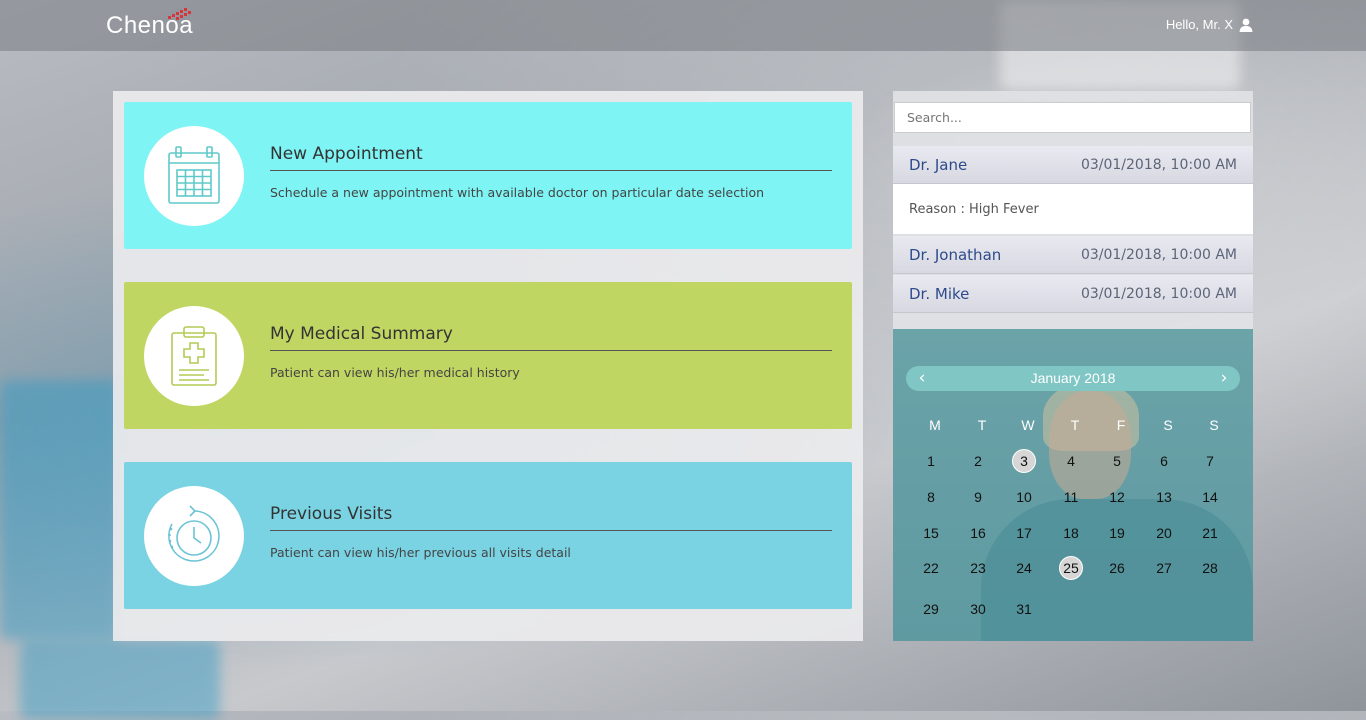 The width and height of the screenshot is (1366, 720). What do you see at coordinates (1024, 497) in the screenshot?
I see `calendar-day: 10` at bounding box center [1024, 497].